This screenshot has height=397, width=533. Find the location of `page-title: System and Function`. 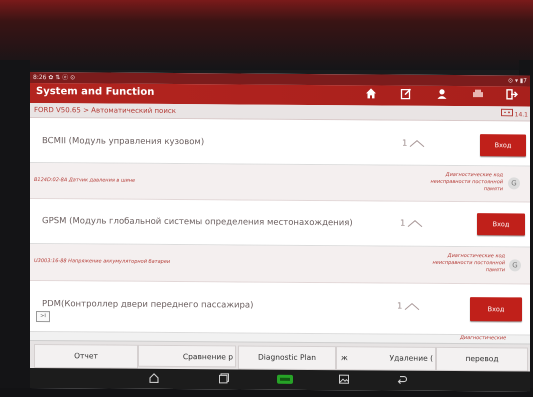

page-title: System and Function is located at coordinates (95, 92).